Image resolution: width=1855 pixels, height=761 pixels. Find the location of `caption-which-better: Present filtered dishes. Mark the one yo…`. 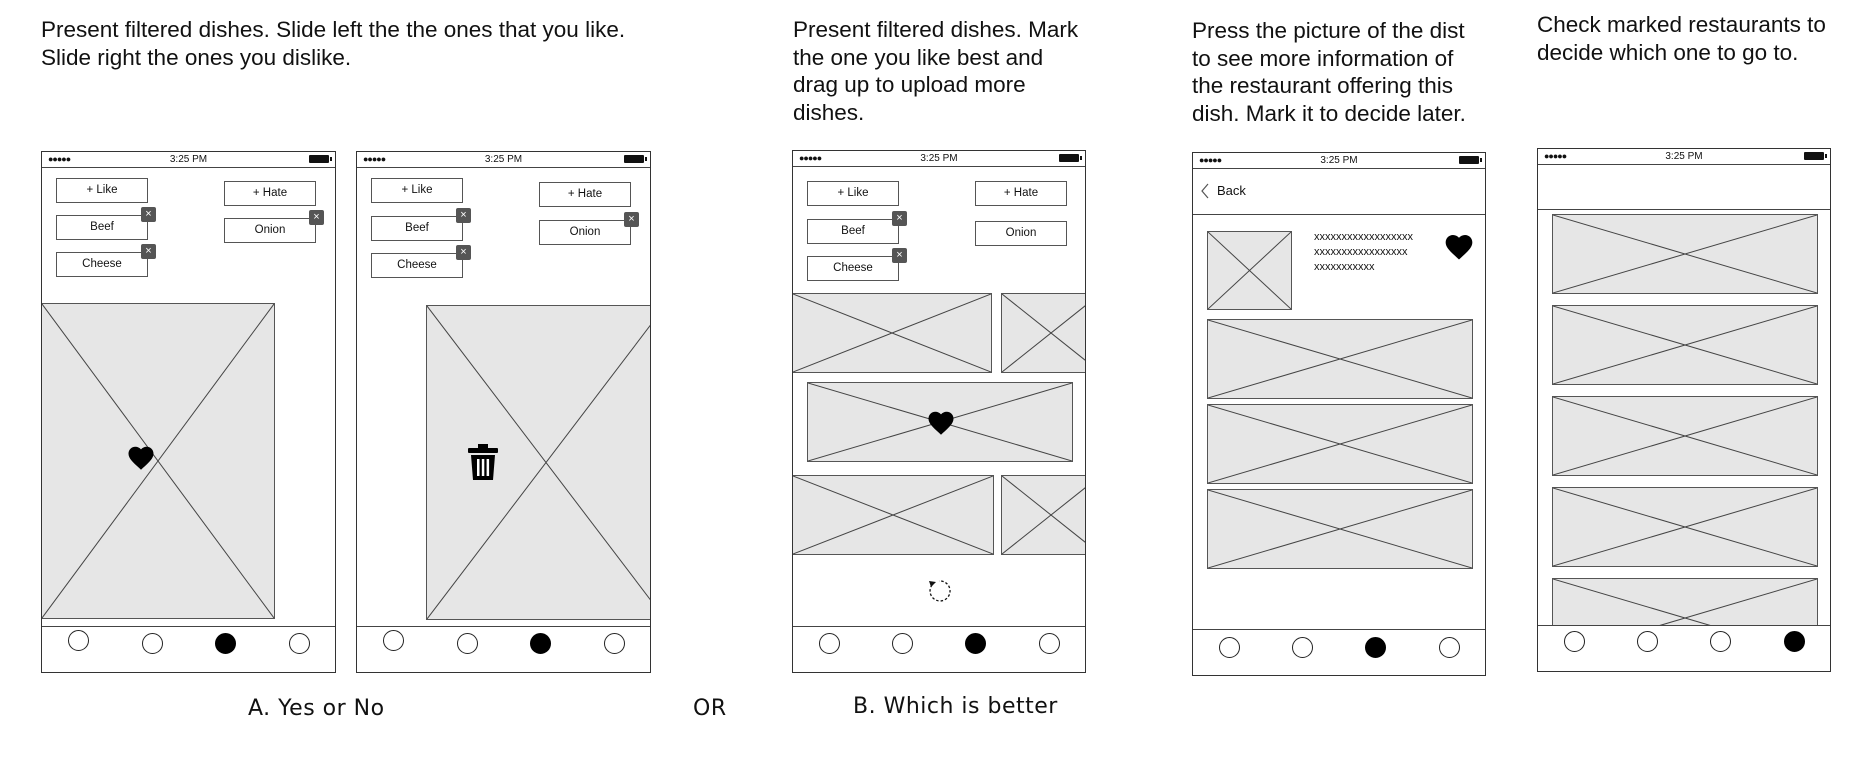

caption-which-better: Present filtered dishes. Mark the one yo… is located at coordinates (936, 71).